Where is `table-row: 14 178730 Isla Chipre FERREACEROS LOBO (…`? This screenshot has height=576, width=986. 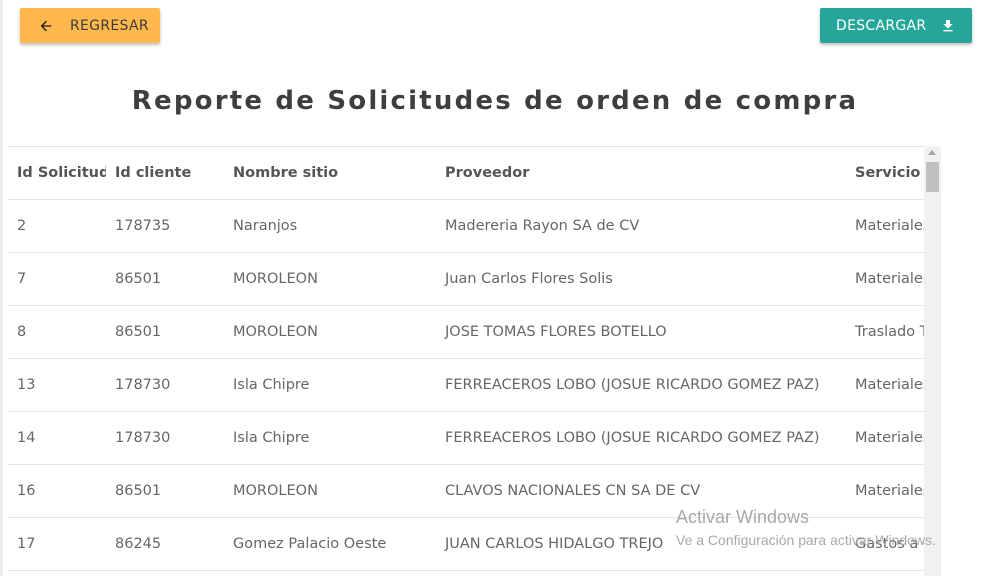 table-row: 14 178730 Isla Chipre FERREACEROS LOBO (… is located at coordinates (466, 438).